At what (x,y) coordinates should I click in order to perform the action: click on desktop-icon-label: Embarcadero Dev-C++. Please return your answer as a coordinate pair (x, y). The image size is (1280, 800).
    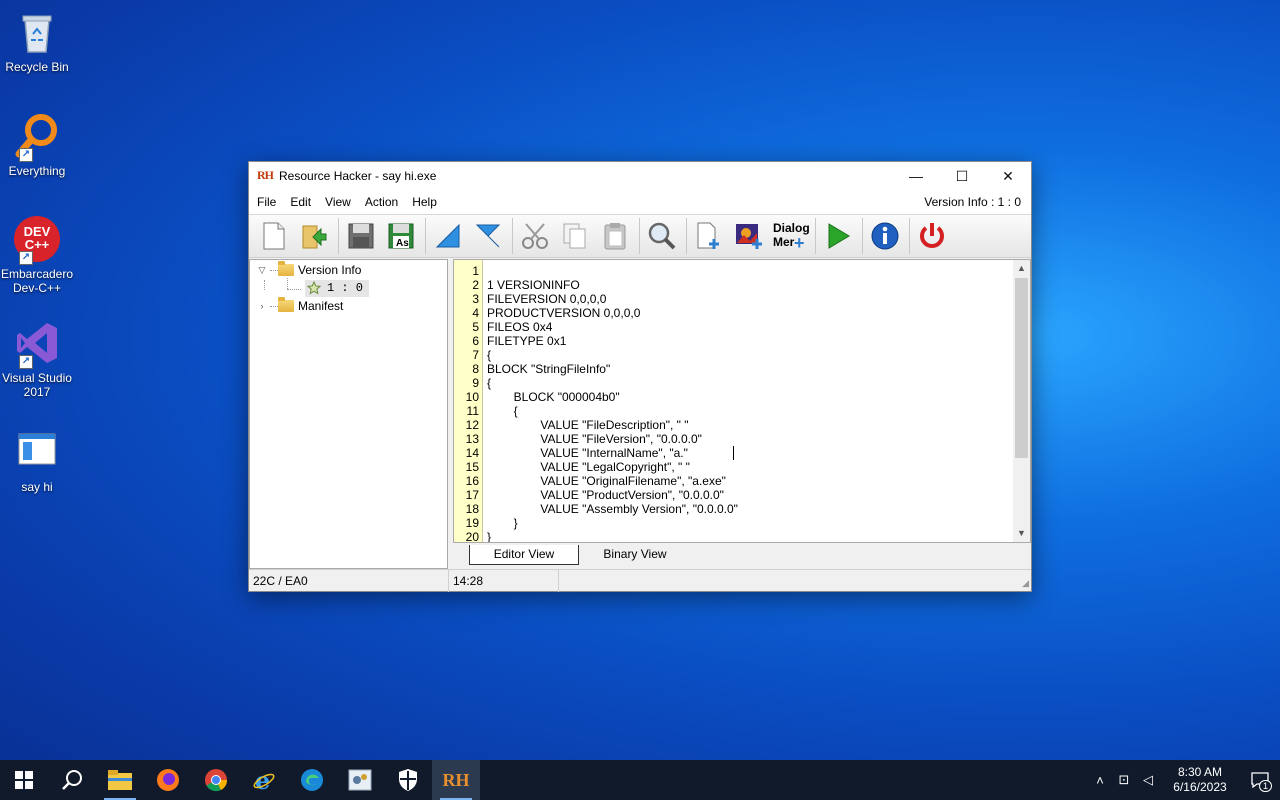
    Looking at the image, I should click on (37, 281).